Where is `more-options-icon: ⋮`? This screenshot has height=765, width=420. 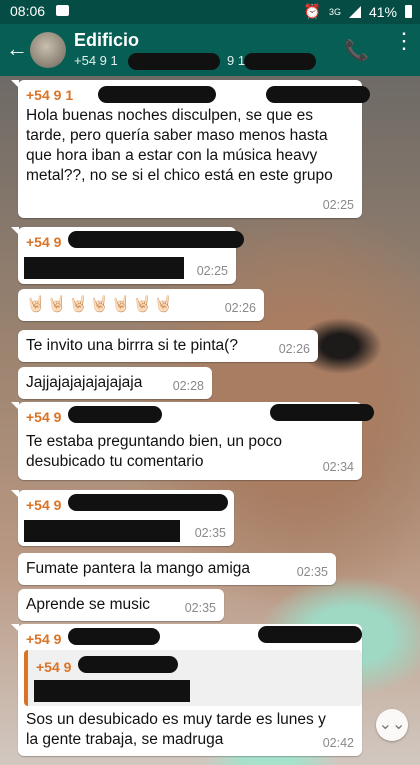 more-options-icon: ⋮ is located at coordinates (404, 41).